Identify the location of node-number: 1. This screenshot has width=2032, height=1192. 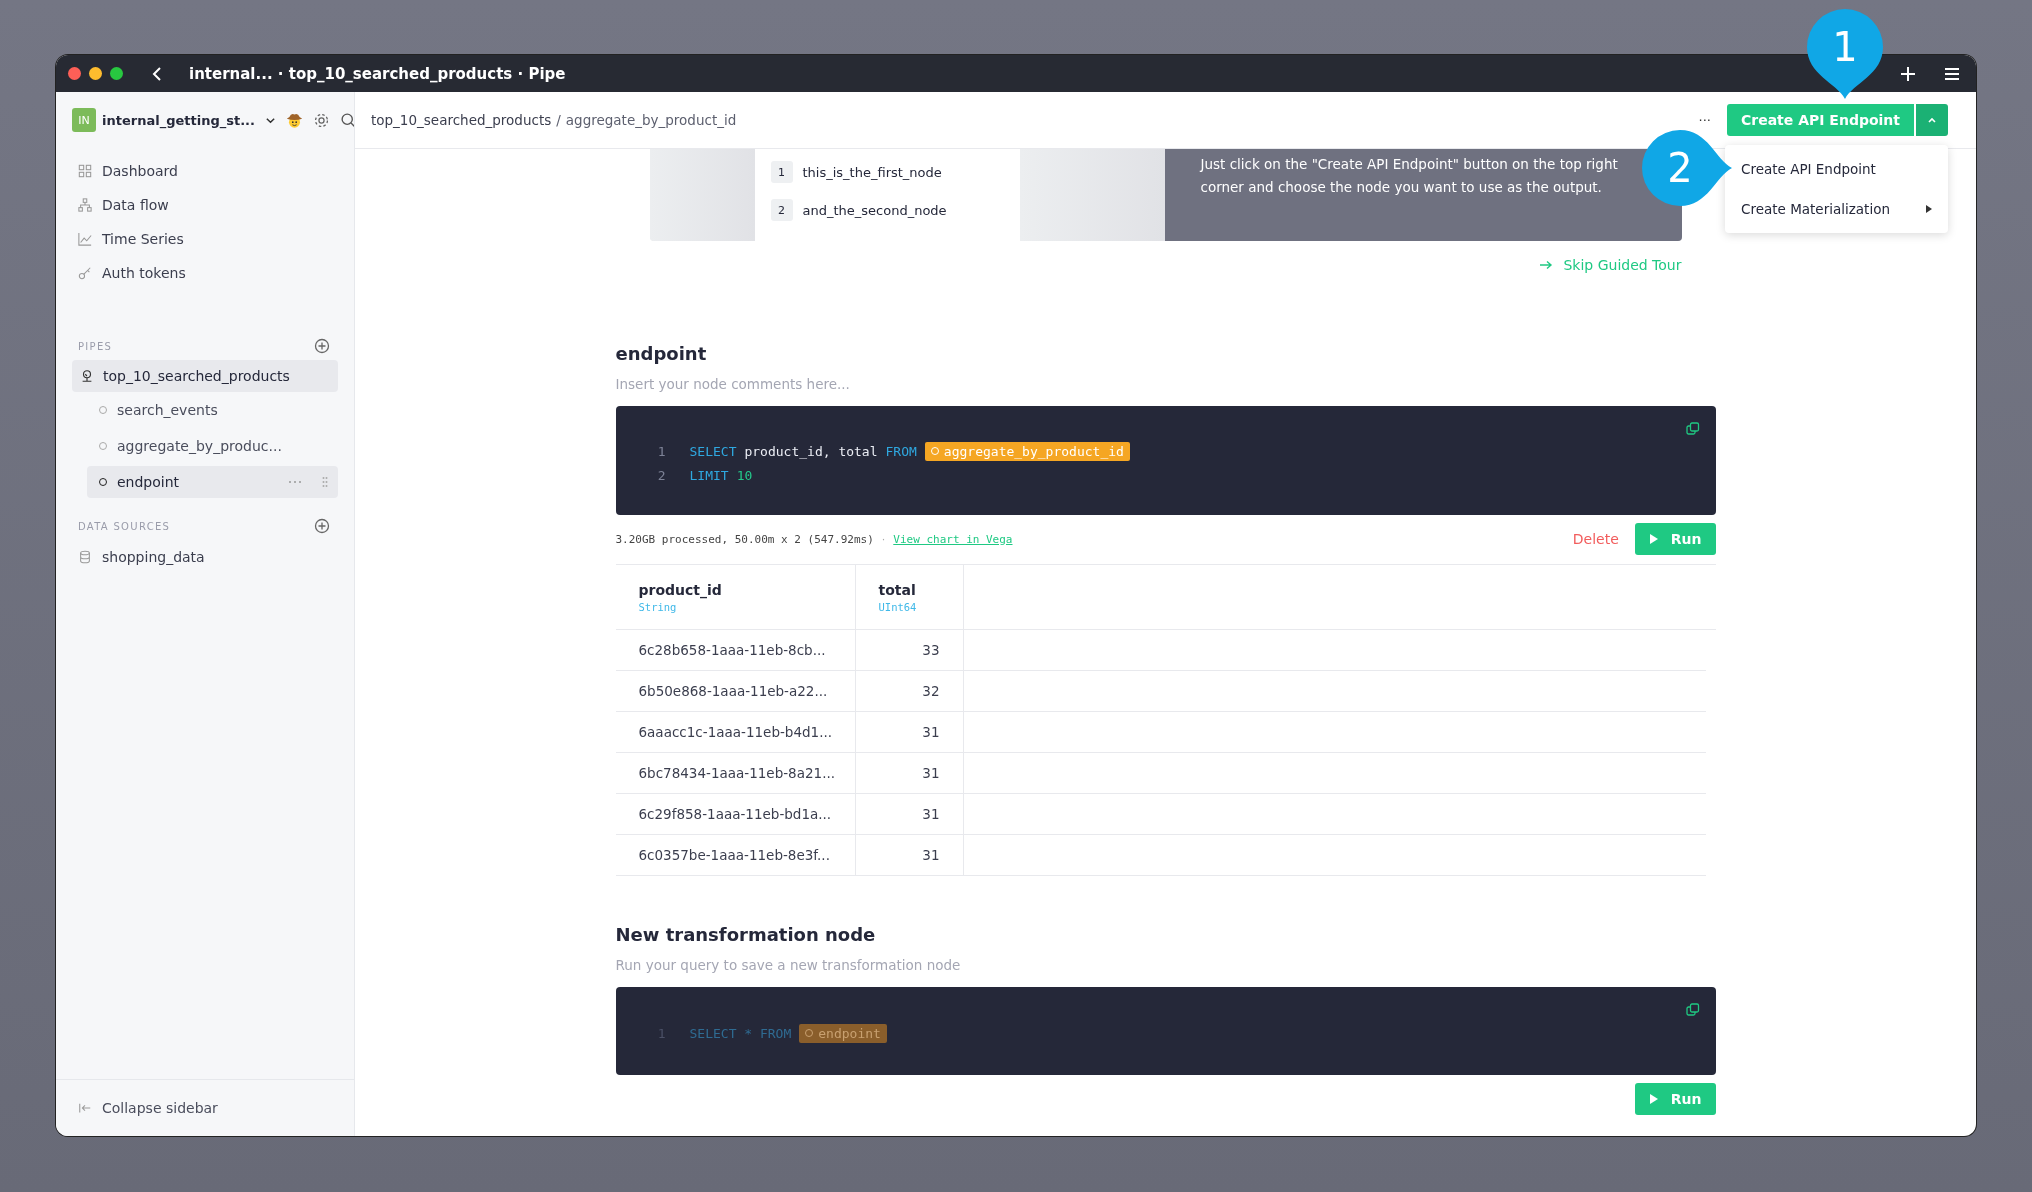
(781, 172).